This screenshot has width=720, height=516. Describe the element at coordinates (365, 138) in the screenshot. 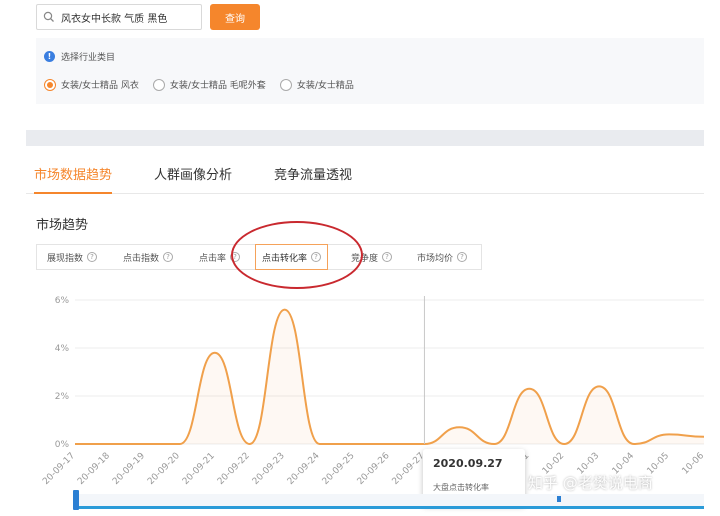

I see `section-divider` at that location.